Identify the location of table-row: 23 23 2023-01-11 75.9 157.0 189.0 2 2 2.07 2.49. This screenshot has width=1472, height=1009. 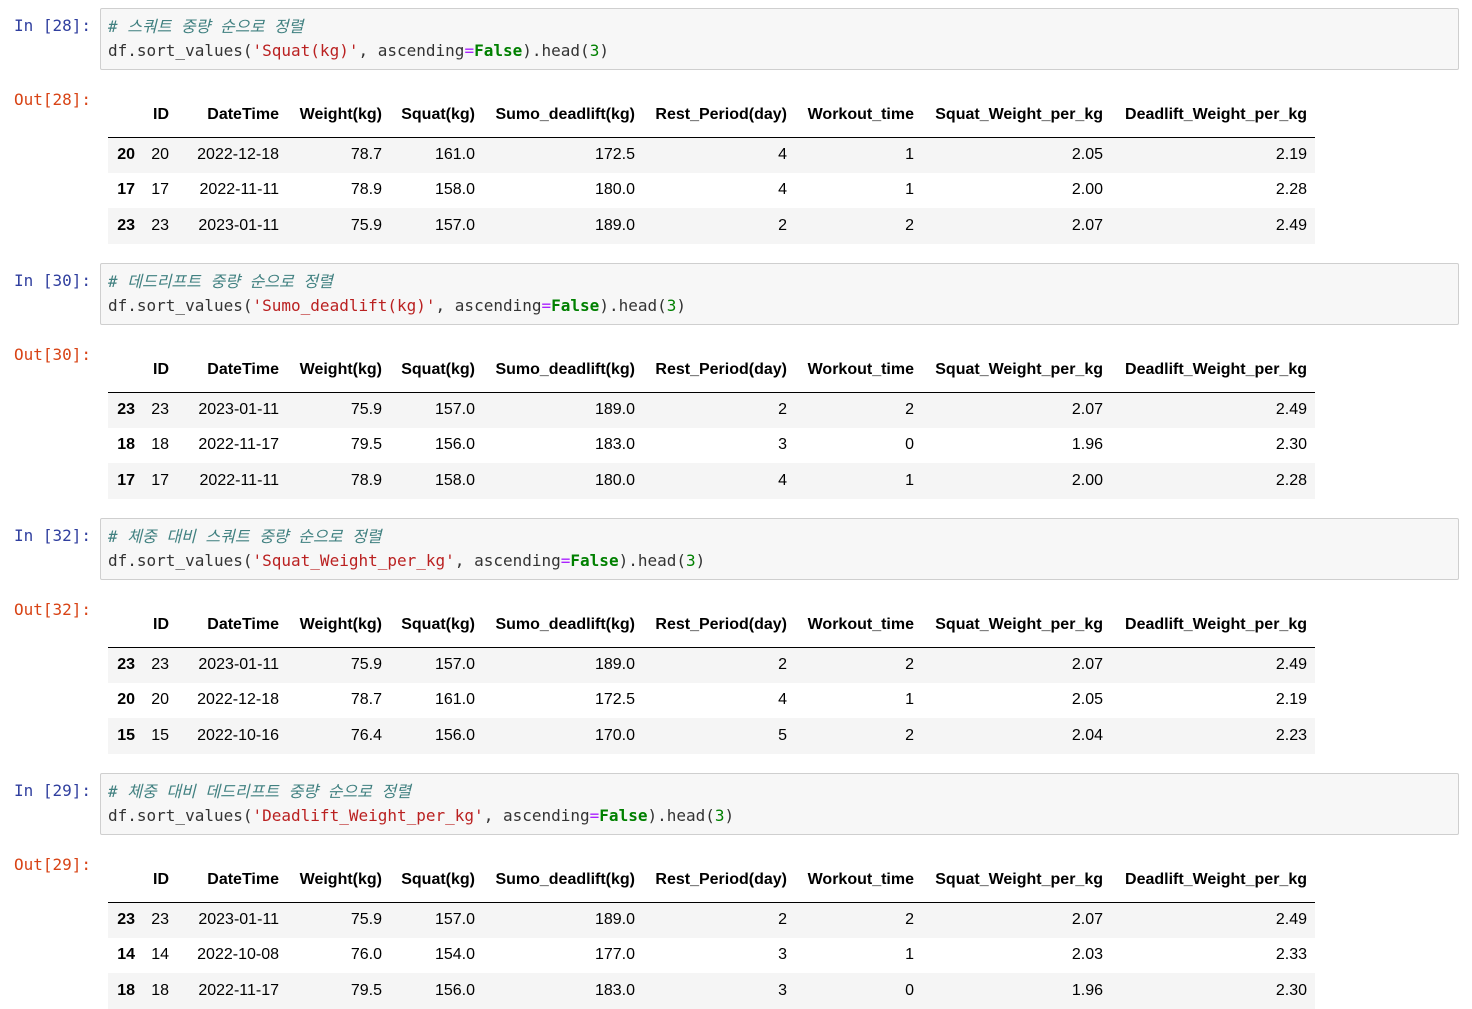
(711, 920).